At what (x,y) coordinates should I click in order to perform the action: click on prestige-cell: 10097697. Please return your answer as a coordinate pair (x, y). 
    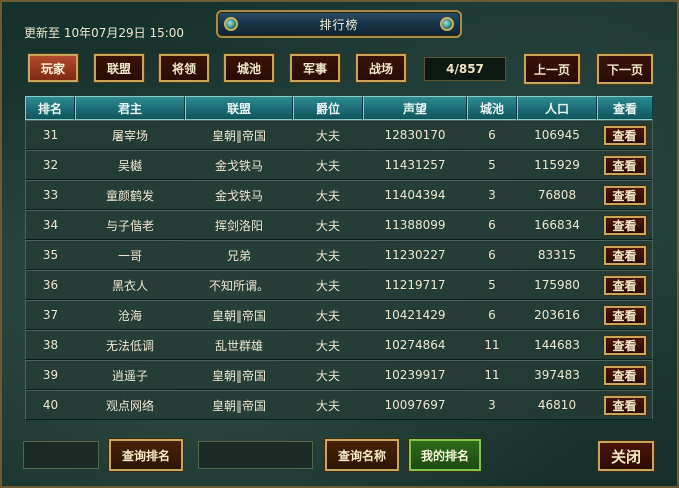
    Looking at the image, I should click on (415, 405).